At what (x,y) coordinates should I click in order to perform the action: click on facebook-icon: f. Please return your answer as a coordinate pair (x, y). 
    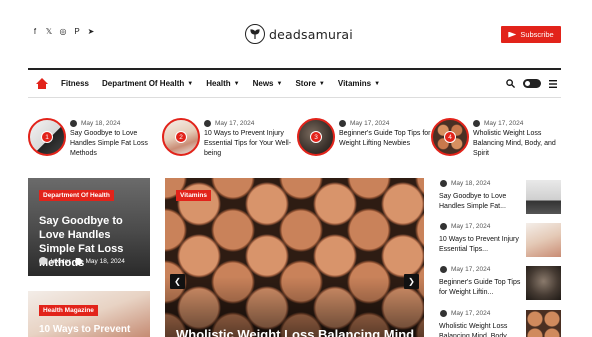
    Looking at the image, I should click on (35, 32).